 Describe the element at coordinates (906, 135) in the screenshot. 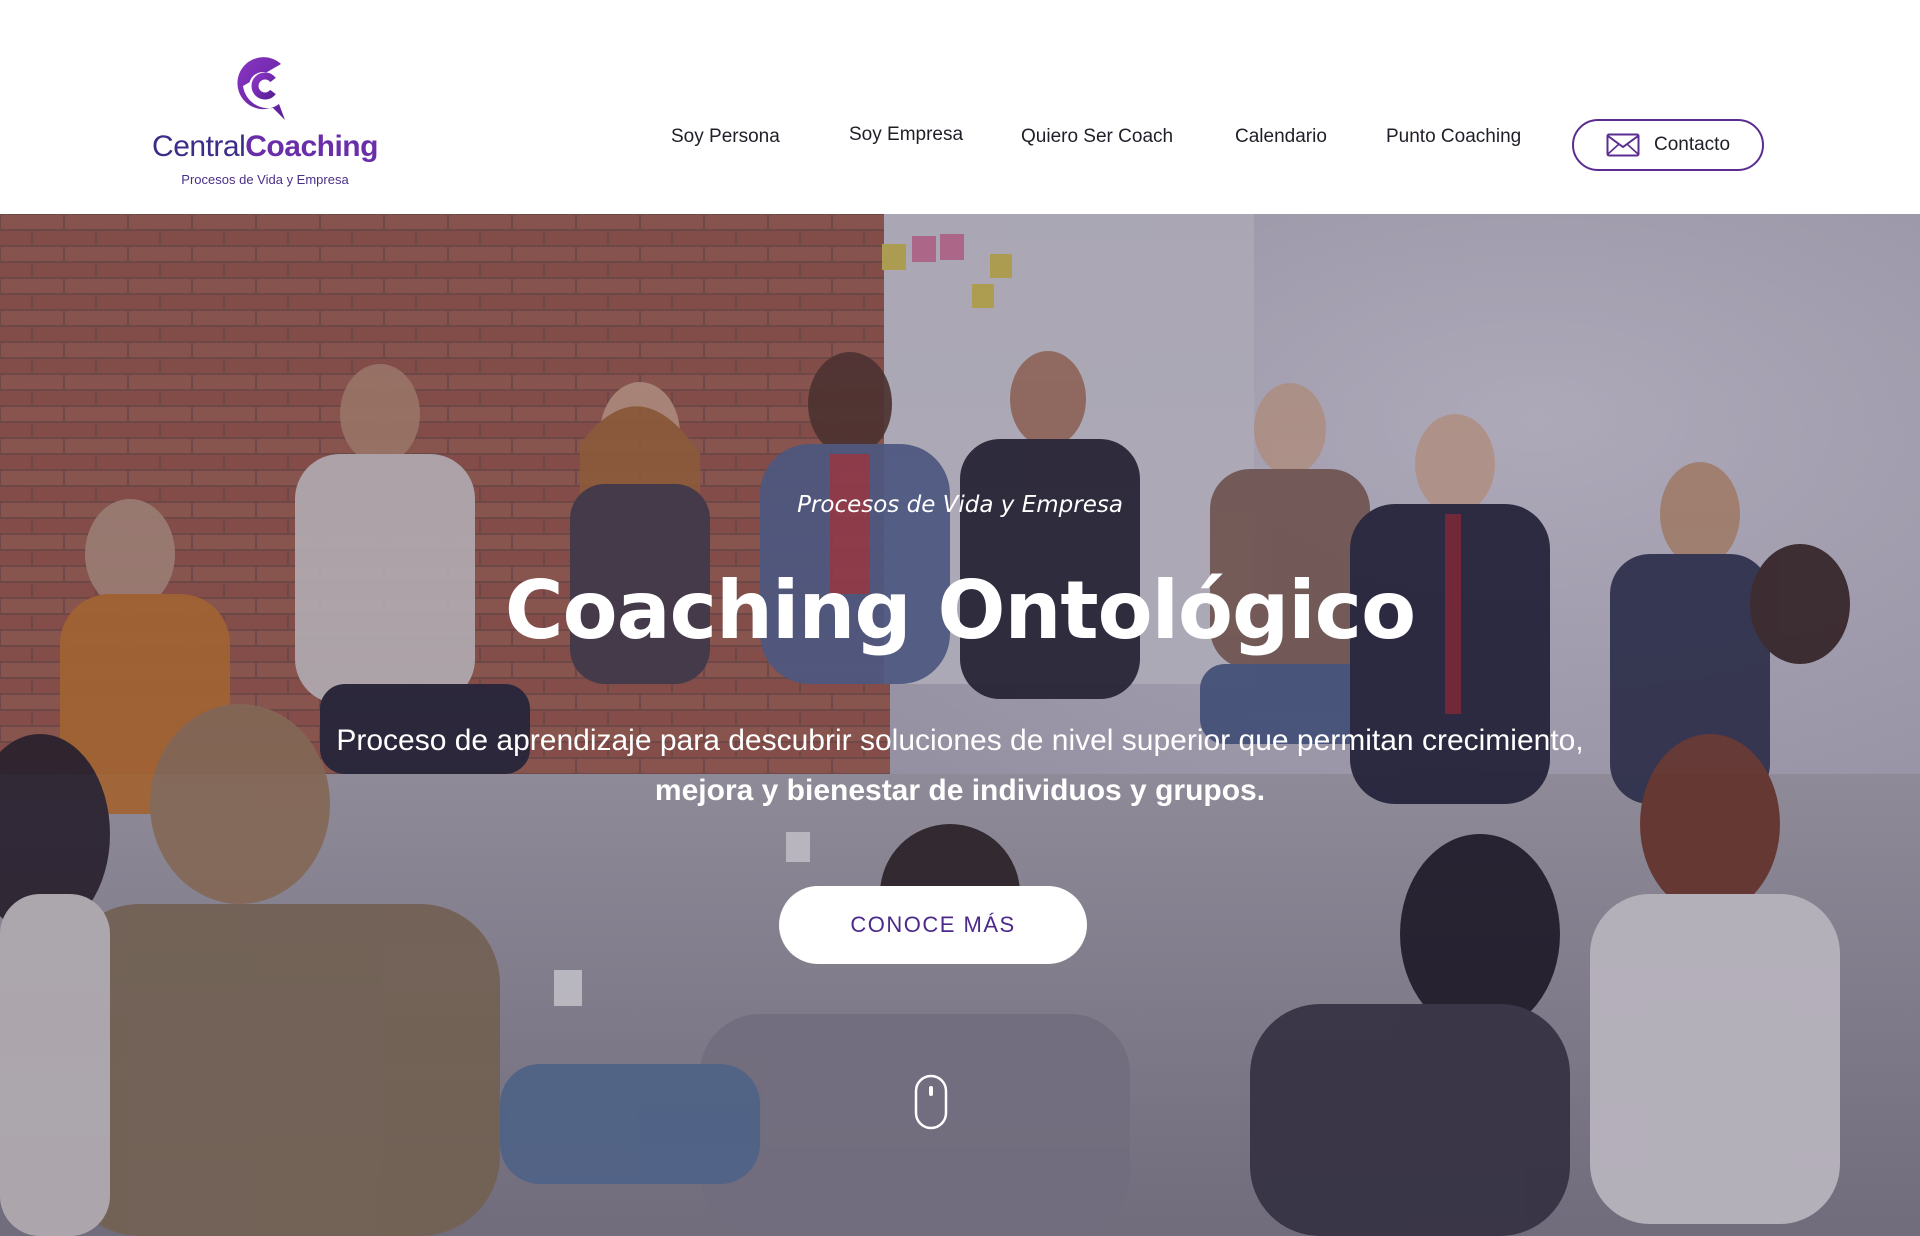

I see `nav-soy-empresa: Soy Empresa` at that location.